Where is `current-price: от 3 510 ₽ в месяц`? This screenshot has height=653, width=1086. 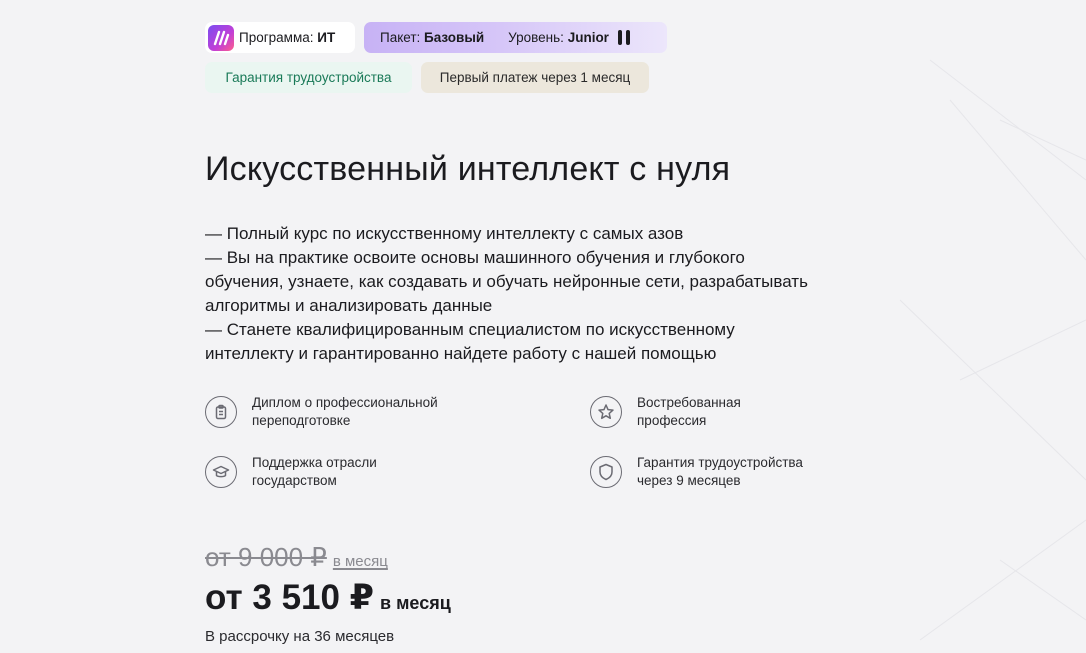
current-price: от 3 510 ₽ в месяц is located at coordinates (328, 598).